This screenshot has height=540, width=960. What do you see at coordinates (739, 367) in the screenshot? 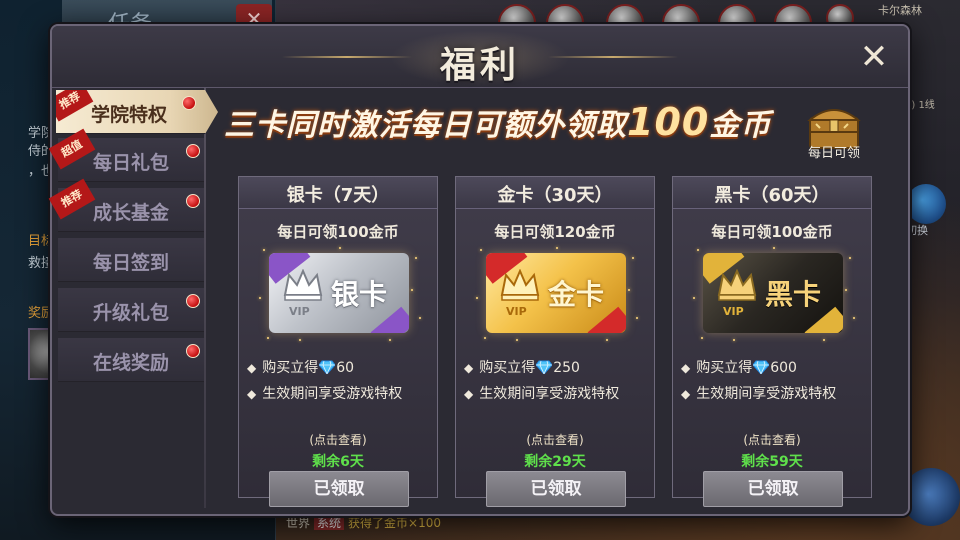
I see `perk-diamonds: ◆ 购买立得 600` at bounding box center [739, 367].